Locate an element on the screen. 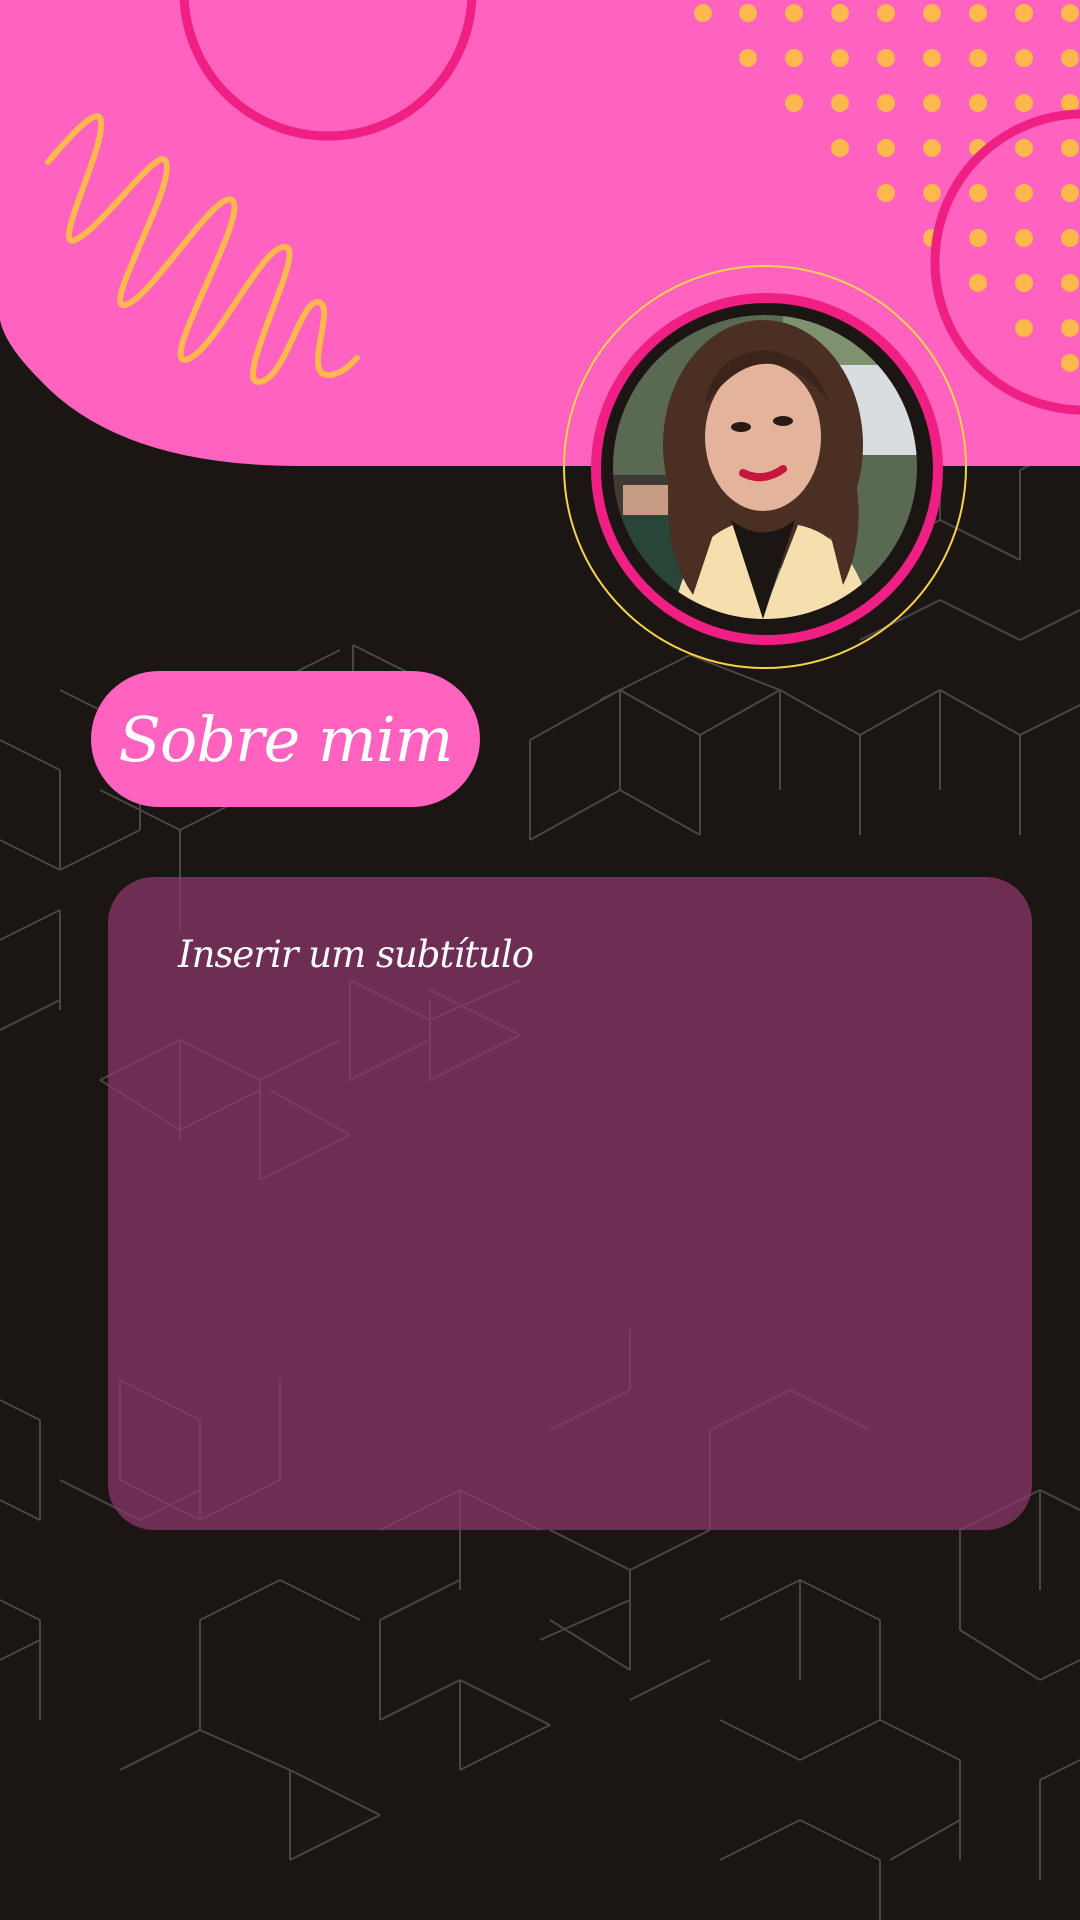 The width and height of the screenshot is (1080, 1920). profile-photo is located at coordinates (765, 467).